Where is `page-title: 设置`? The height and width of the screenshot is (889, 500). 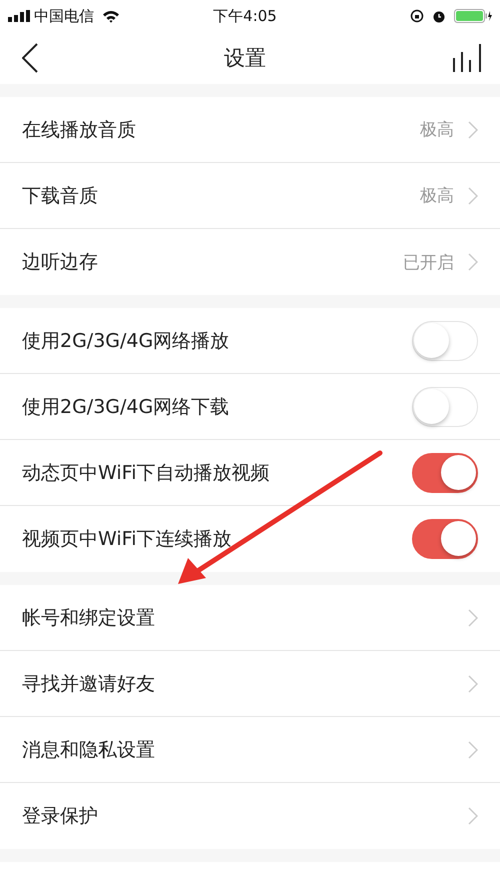
page-title: 设置 is located at coordinates (245, 58).